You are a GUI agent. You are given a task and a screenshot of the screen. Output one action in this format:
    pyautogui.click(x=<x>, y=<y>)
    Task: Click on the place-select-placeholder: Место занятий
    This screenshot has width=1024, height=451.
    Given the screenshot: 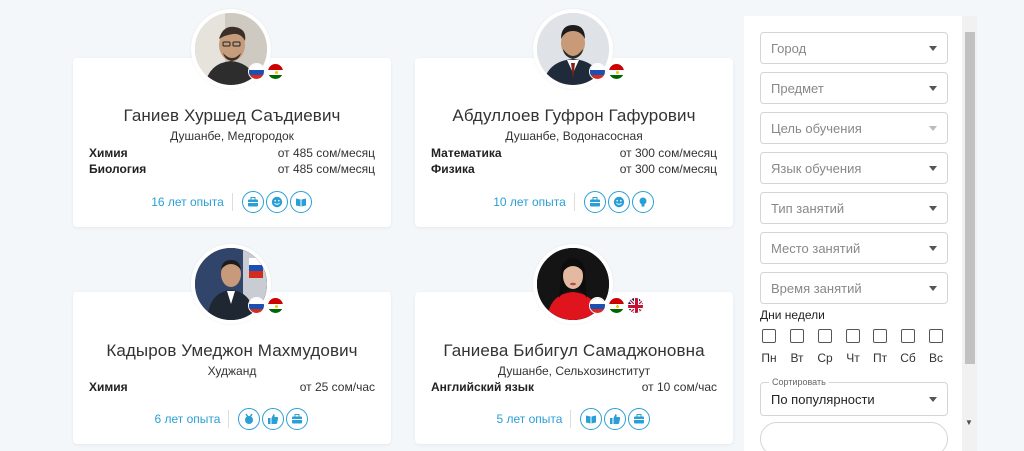 What is the action you would take?
    pyautogui.click(x=816, y=248)
    